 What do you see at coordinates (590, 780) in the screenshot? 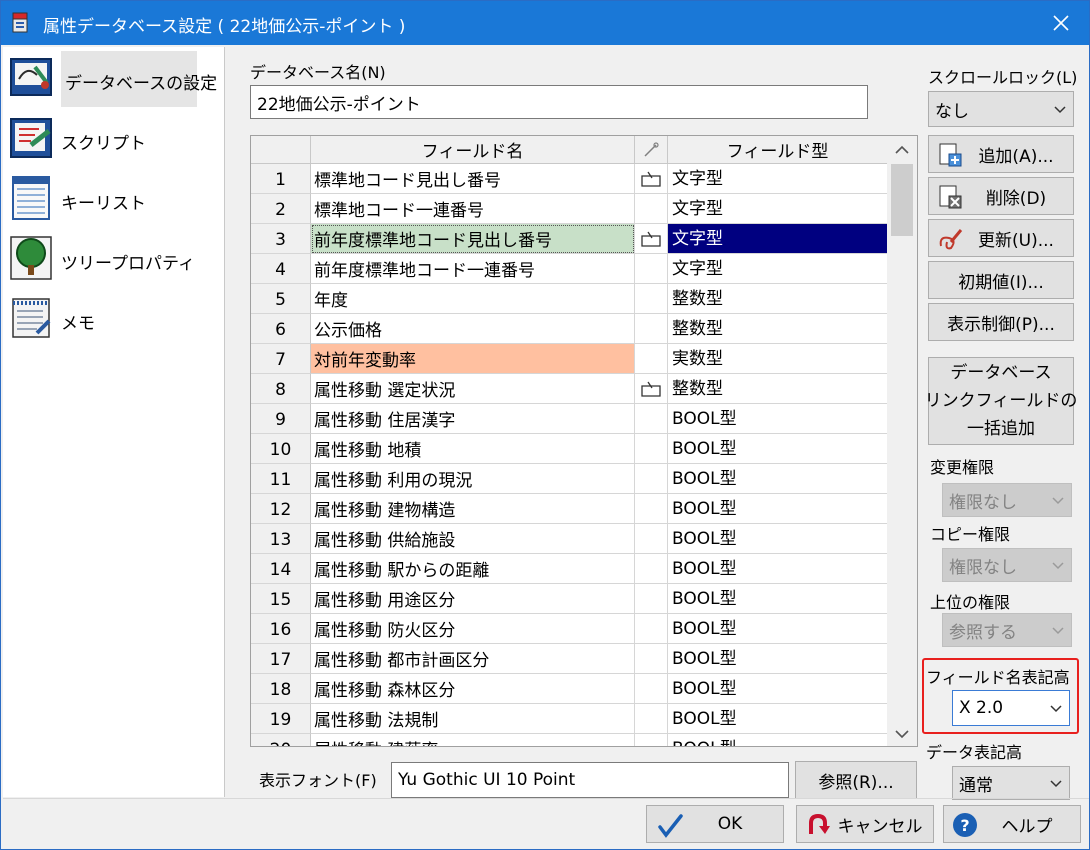
I see `display-font-field: Yu Gothic UI 10 Point` at bounding box center [590, 780].